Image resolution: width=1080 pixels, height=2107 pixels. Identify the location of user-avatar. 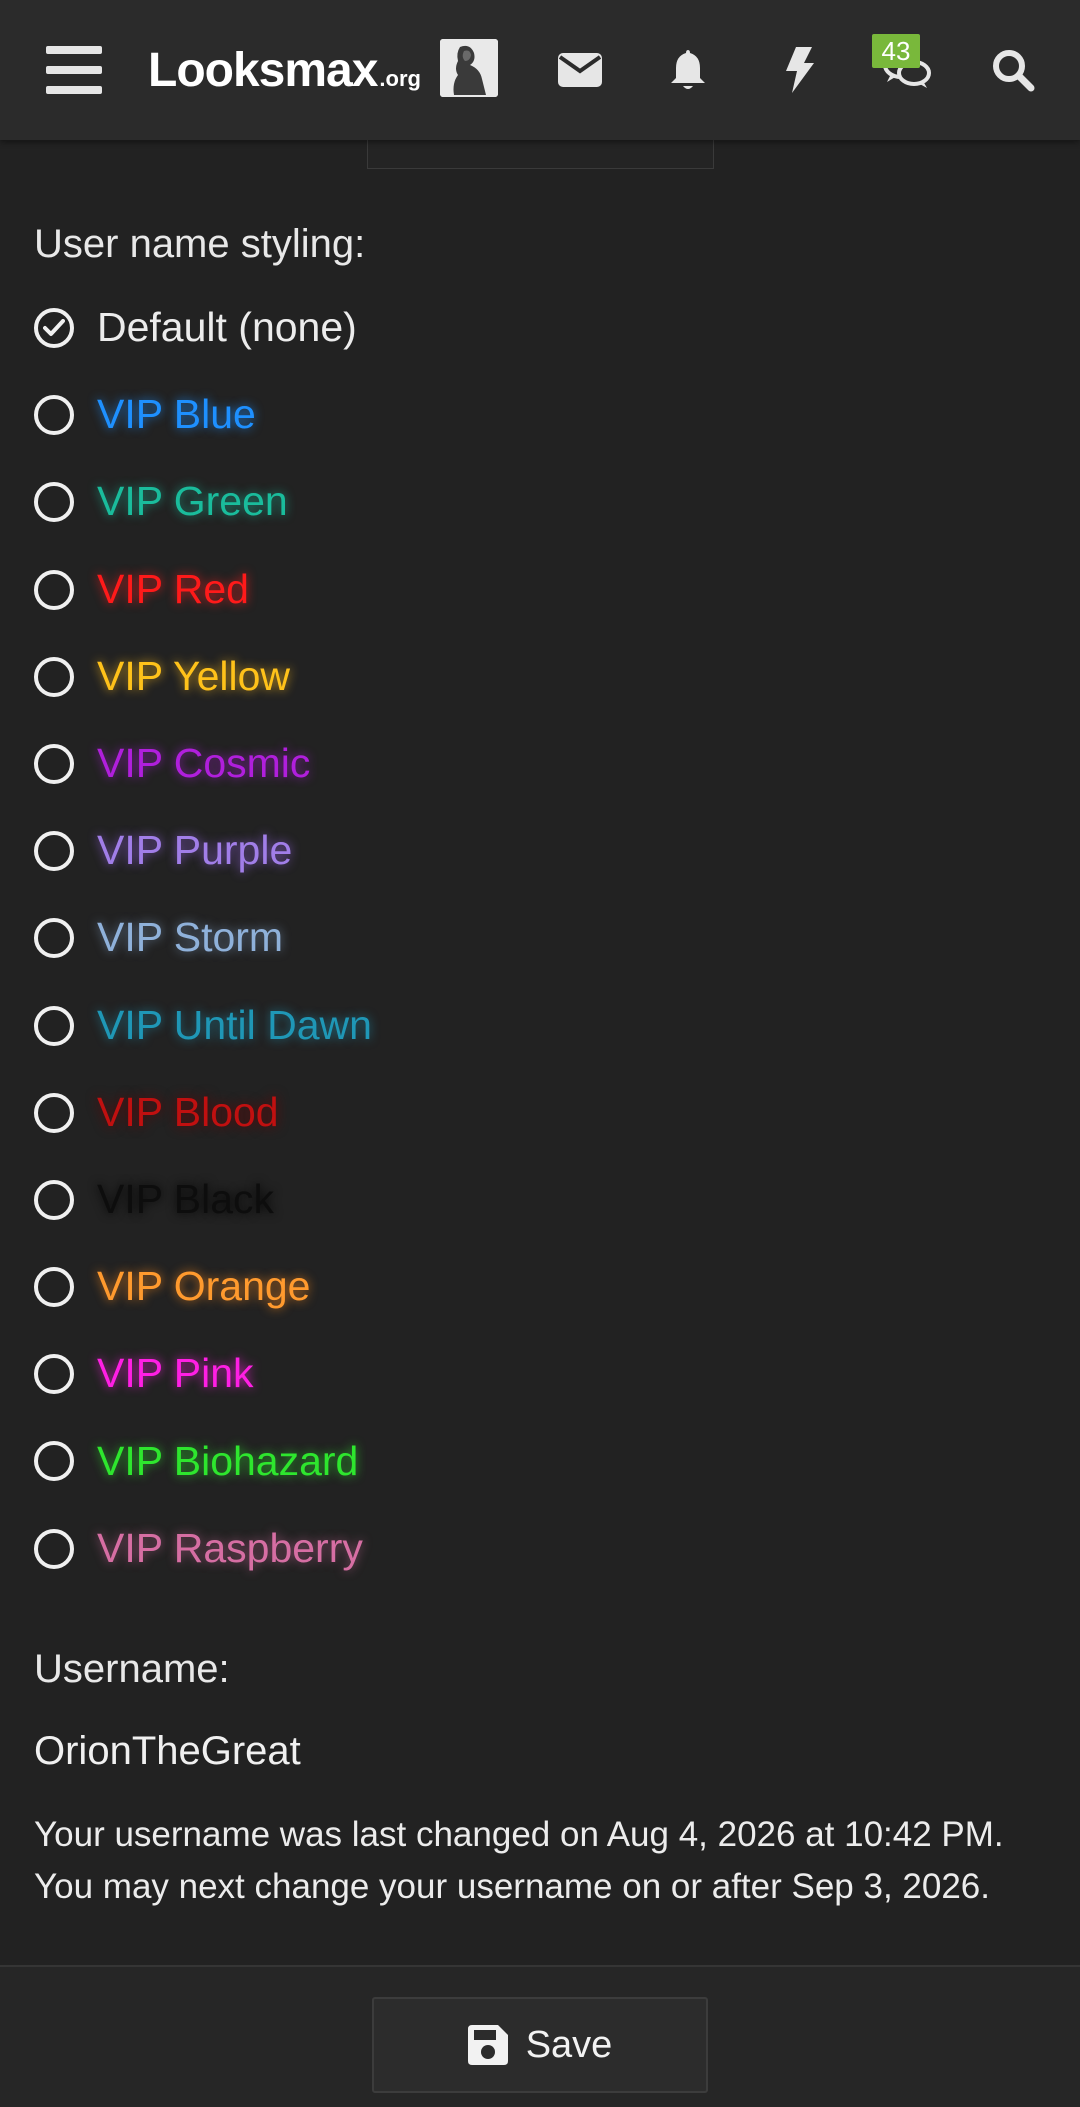
(469, 68).